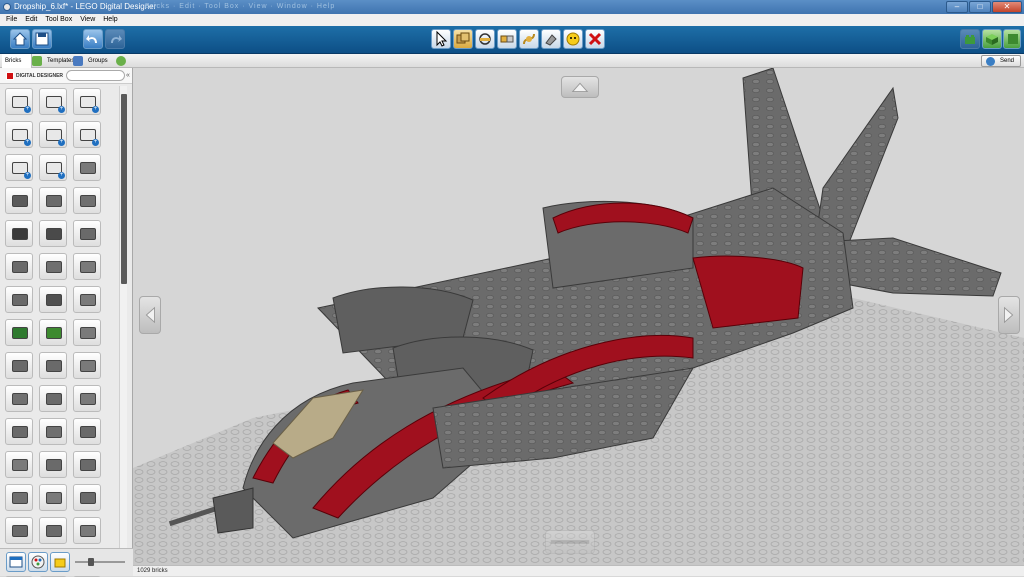 This screenshot has height=577, width=1024. What do you see at coordinates (980, 7) in the screenshot?
I see `maximize-button: □` at bounding box center [980, 7].